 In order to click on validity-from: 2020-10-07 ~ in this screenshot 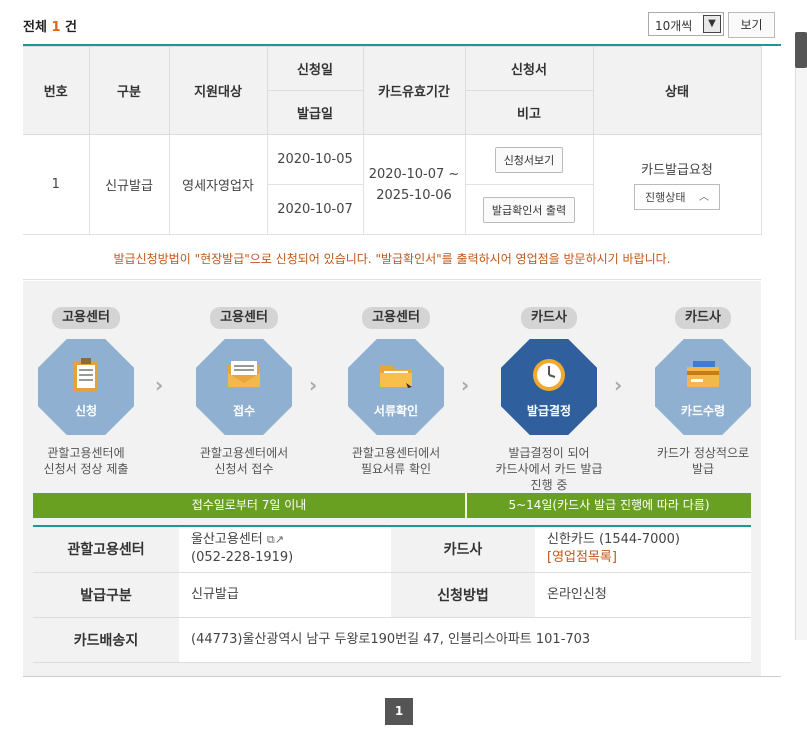, I will do `click(414, 174)`.